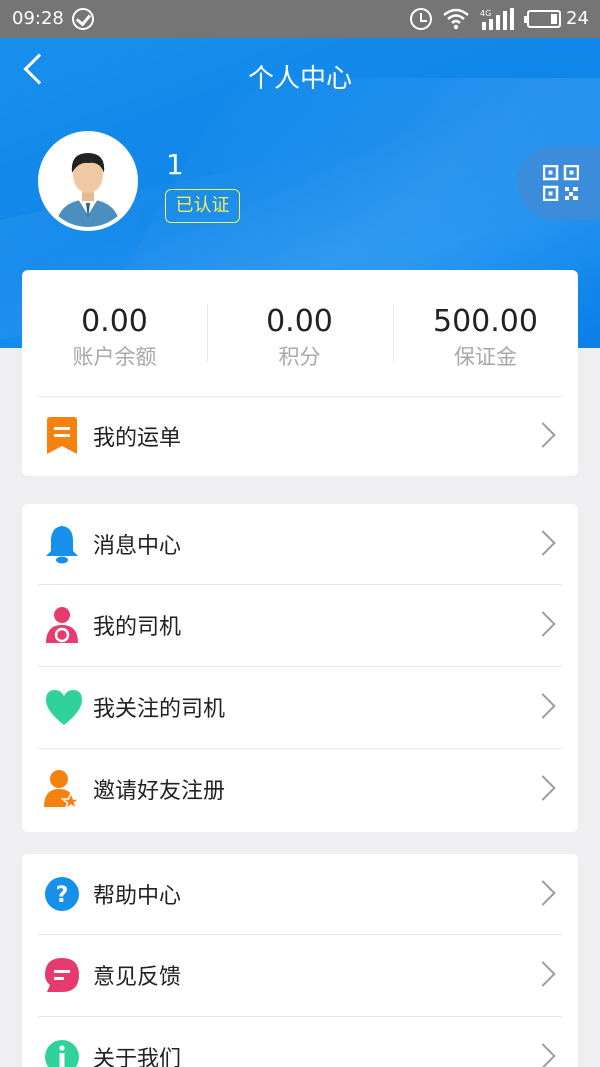 The image size is (600, 1067). I want to click on menu-item-message-center: 消息中心, so click(300, 544).